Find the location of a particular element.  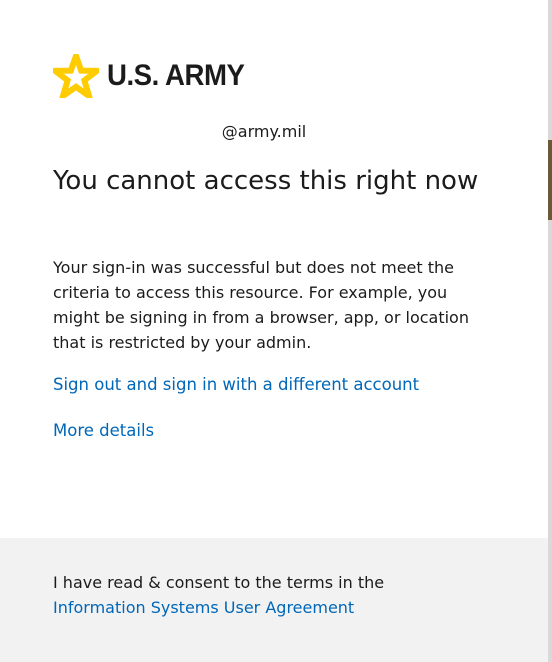

more-details-link: More details is located at coordinates (103, 430).